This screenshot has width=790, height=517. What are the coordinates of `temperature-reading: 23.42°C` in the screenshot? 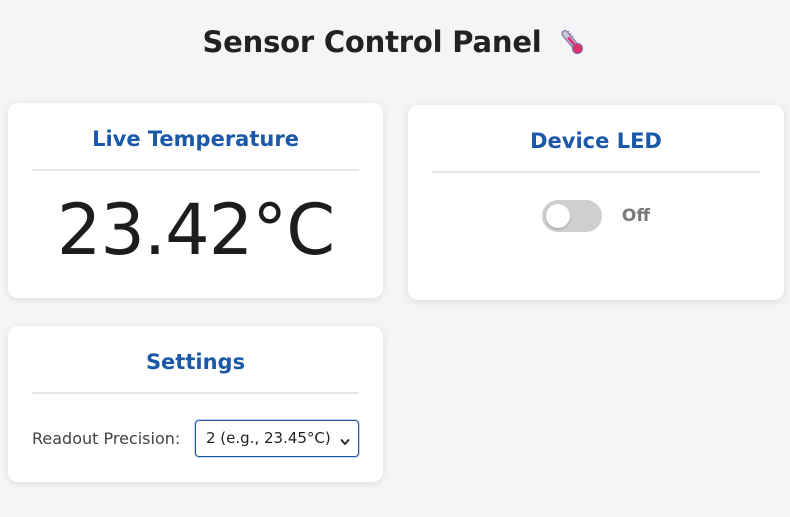 It's located at (195, 230).